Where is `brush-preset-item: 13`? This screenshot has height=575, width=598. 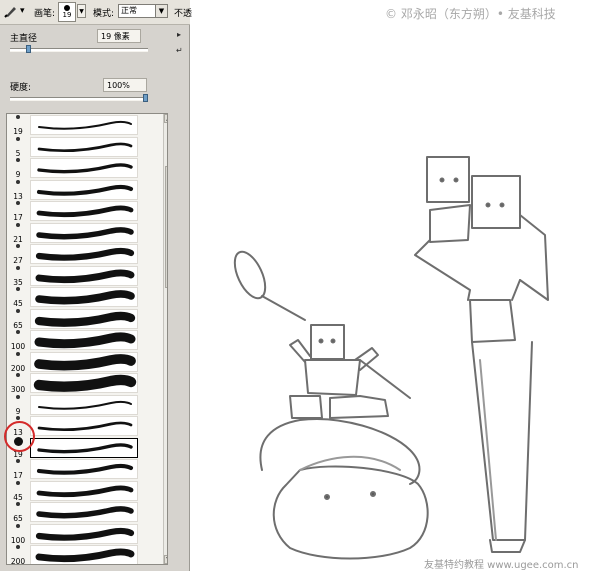 brush-preset-item: 13 is located at coordinates (84, 190).